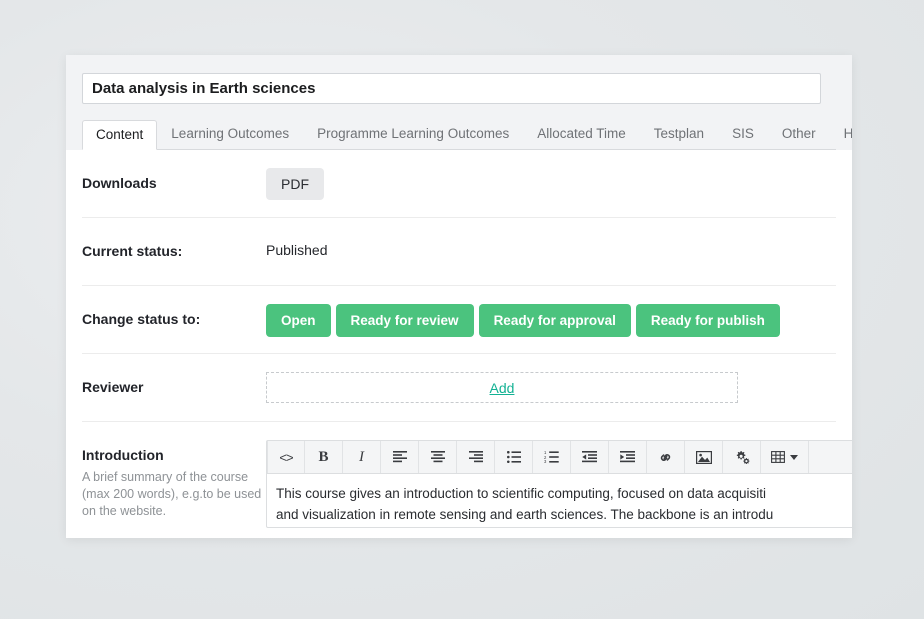 This screenshot has width=924, height=619. Describe the element at coordinates (707, 320) in the screenshot. I see `status-ready-for-publish-button: Ready for publish` at that location.